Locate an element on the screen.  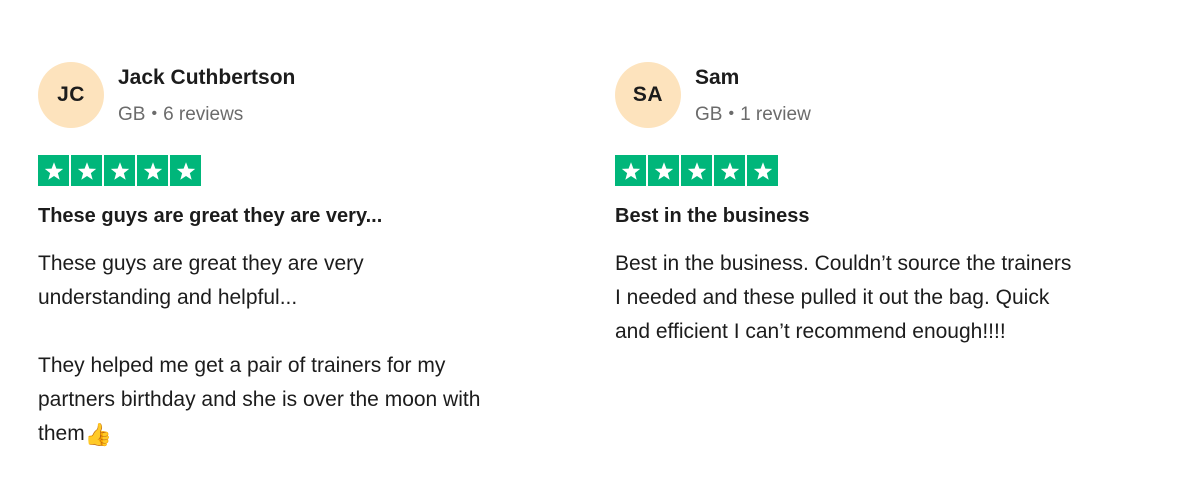
avatar: JC is located at coordinates (71, 95).